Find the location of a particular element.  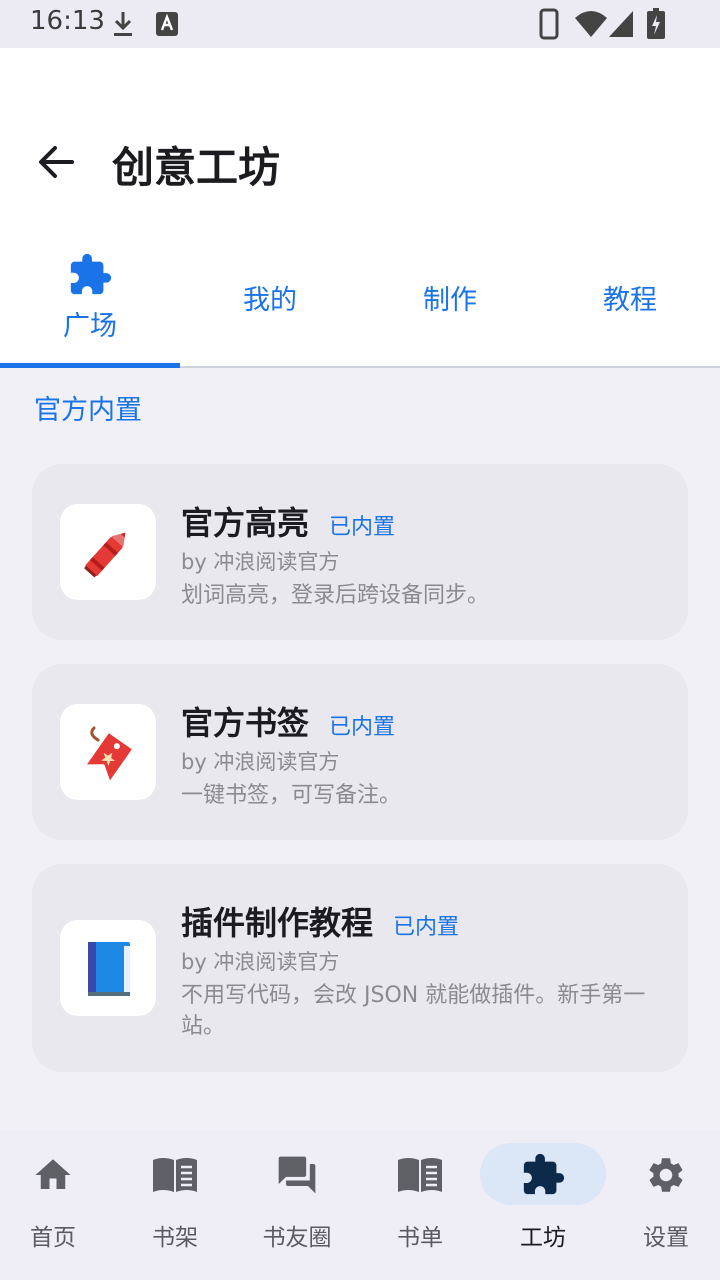

tab-mine-label: 我的 is located at coordinates (270, 300).